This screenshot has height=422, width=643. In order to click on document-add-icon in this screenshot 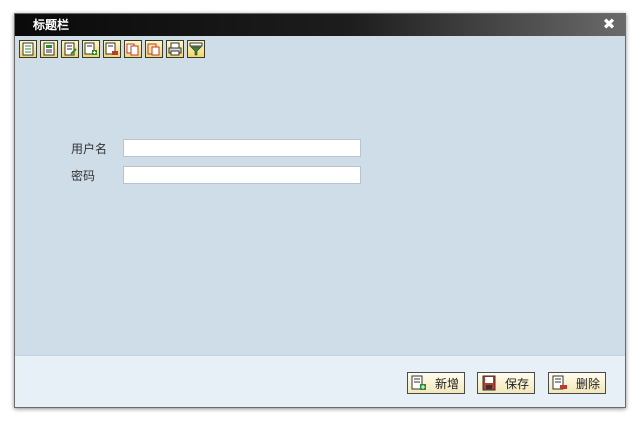, I will do `click(91, 49)`.